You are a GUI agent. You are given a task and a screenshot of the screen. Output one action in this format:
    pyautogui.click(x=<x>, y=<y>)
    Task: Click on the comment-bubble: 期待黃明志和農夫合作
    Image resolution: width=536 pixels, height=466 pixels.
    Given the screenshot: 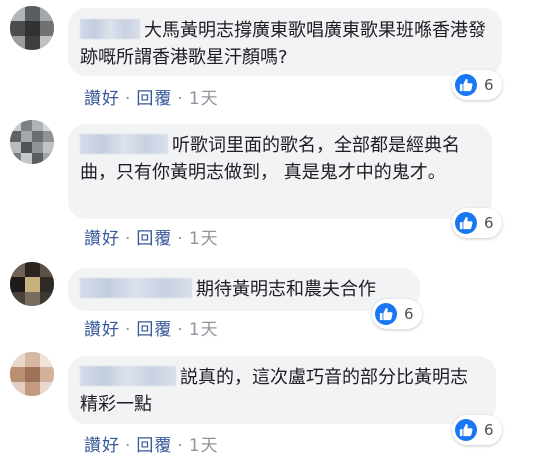 What is the action you would take?
    pyautogui.click(x=244, y=289)
    